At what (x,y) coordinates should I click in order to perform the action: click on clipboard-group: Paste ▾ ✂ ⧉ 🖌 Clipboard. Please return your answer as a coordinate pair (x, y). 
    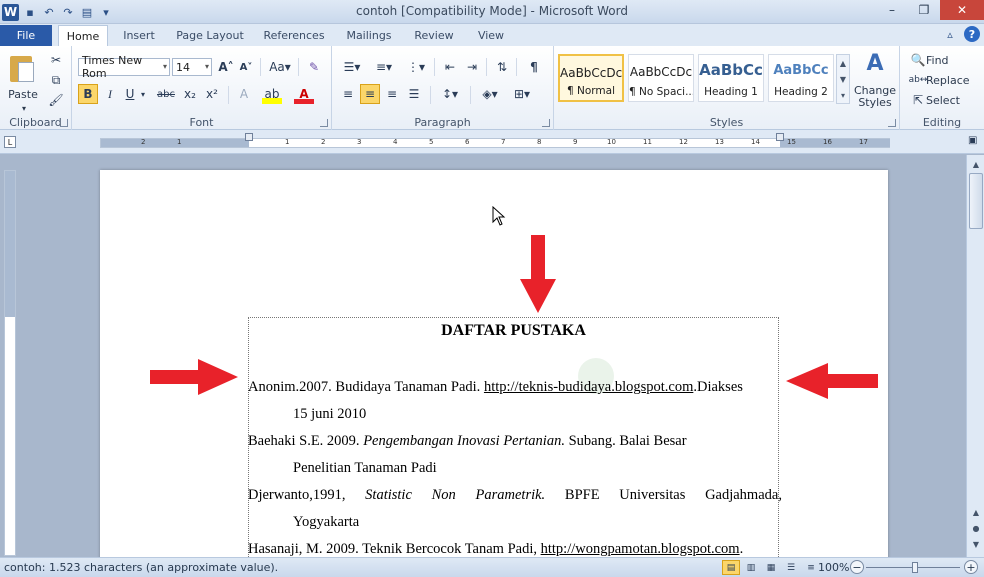
    Looking at the image, I should click on (36, 88).